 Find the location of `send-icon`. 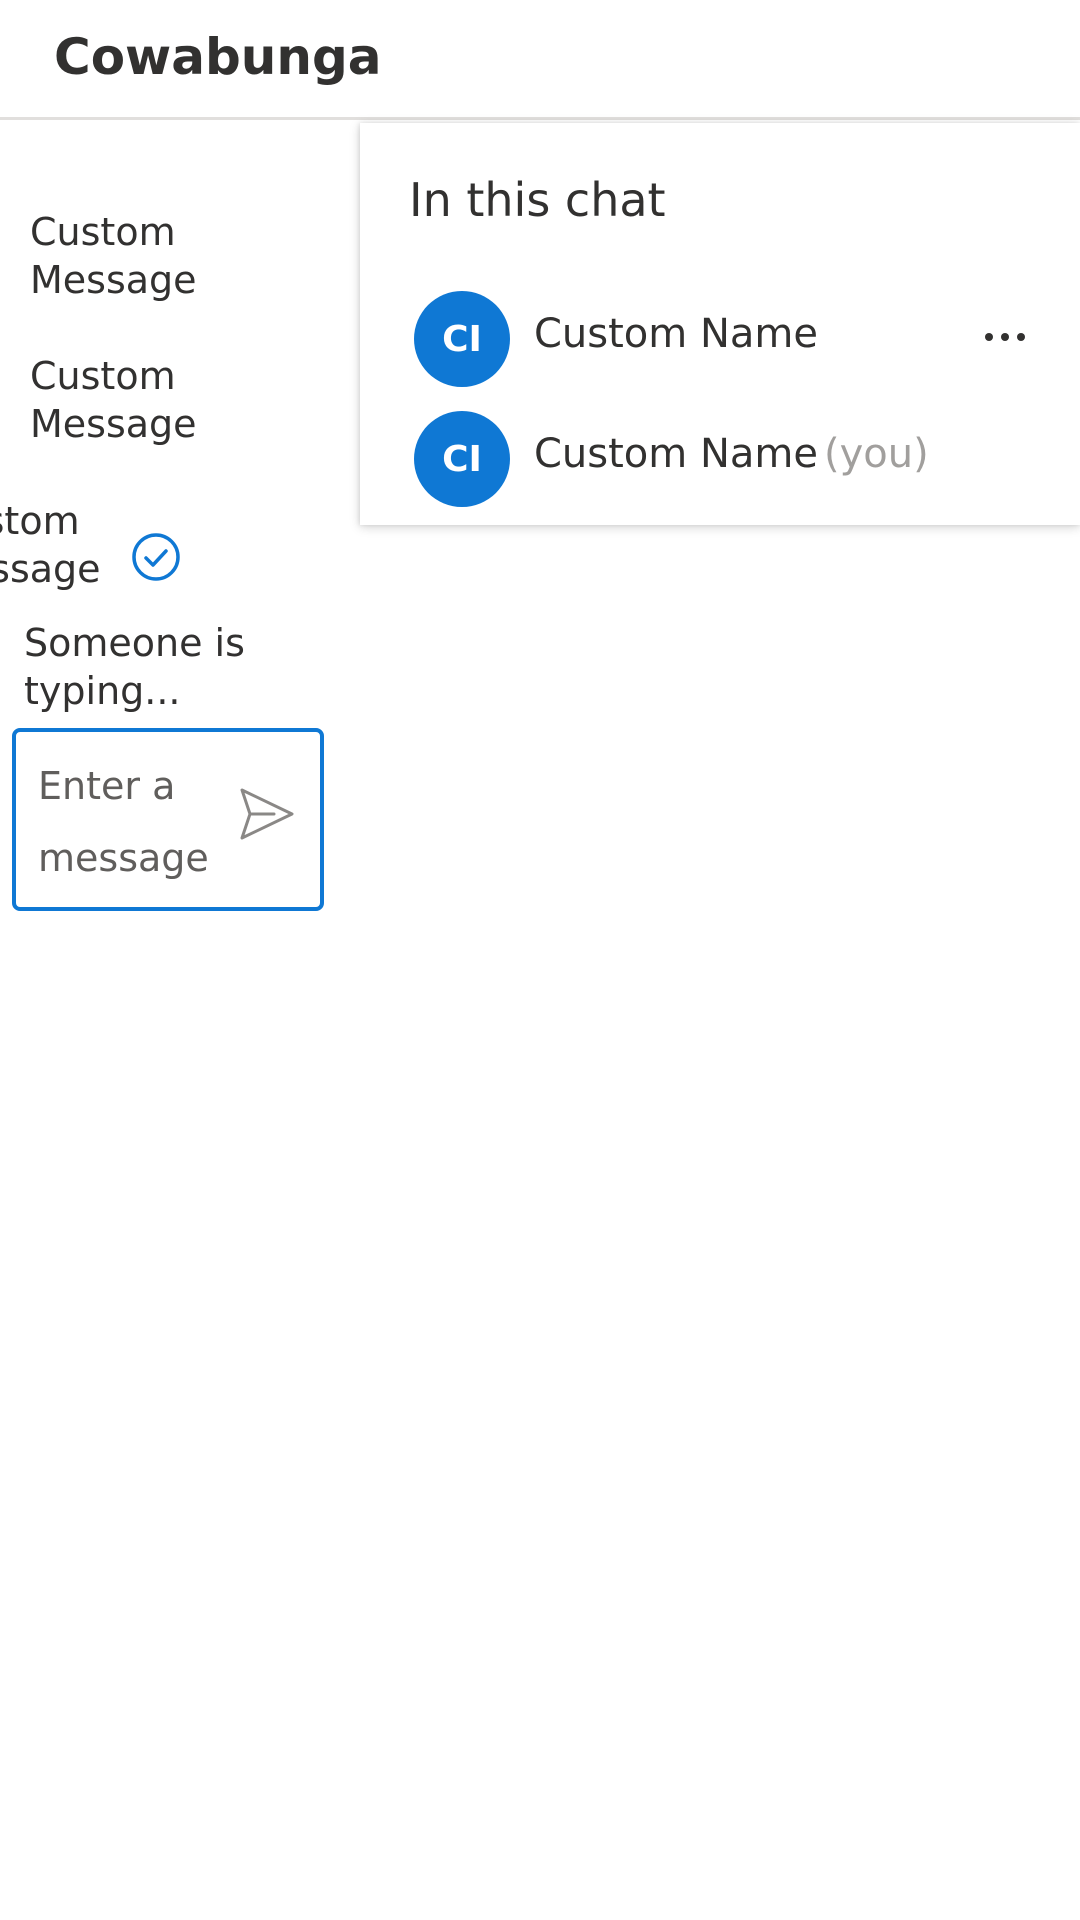

send-icon is located at coordinates (266, 814).